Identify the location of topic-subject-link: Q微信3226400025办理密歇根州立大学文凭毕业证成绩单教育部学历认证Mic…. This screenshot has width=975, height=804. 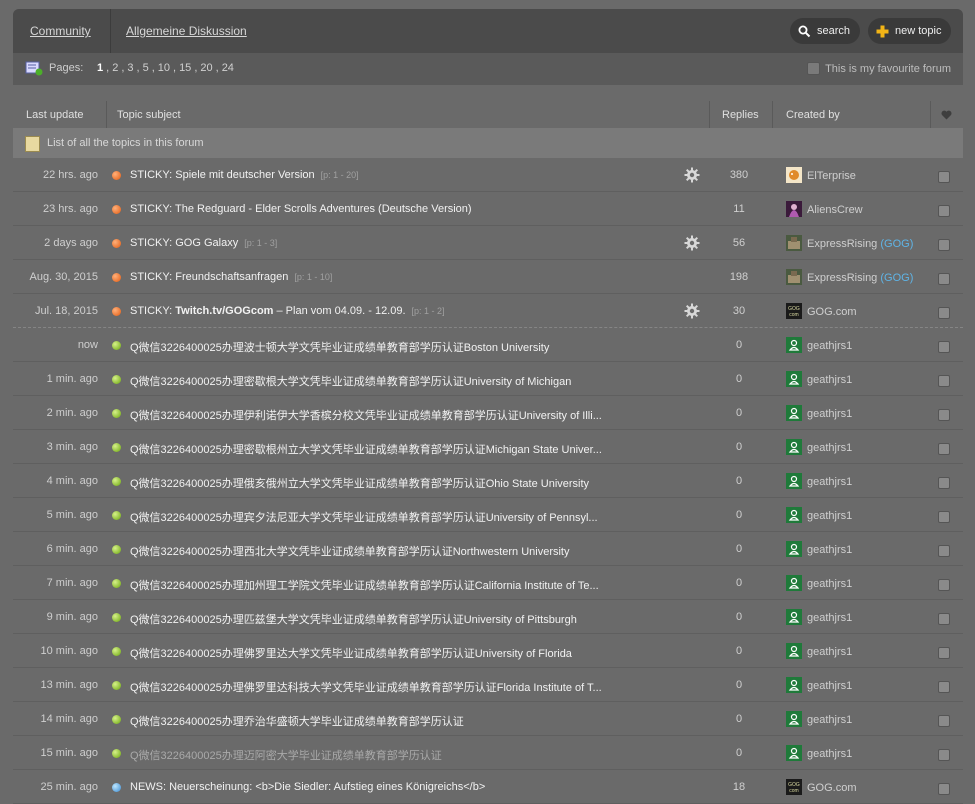
(369, 449).